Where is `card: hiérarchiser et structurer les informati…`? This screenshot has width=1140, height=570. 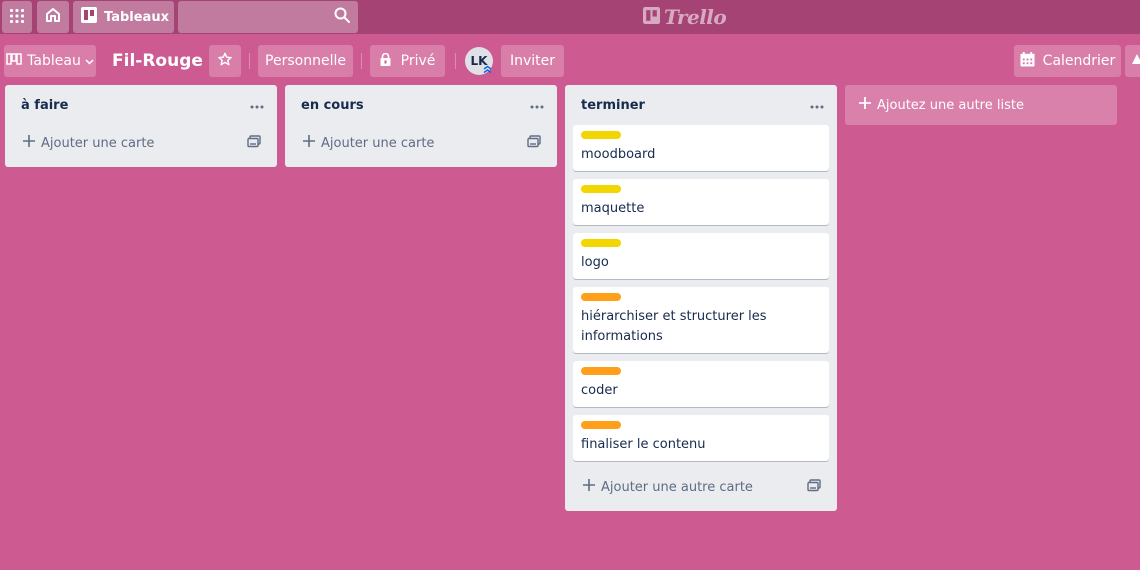 card: hiérarchiser et structurer les informati… is located at coordinates (701, 320).